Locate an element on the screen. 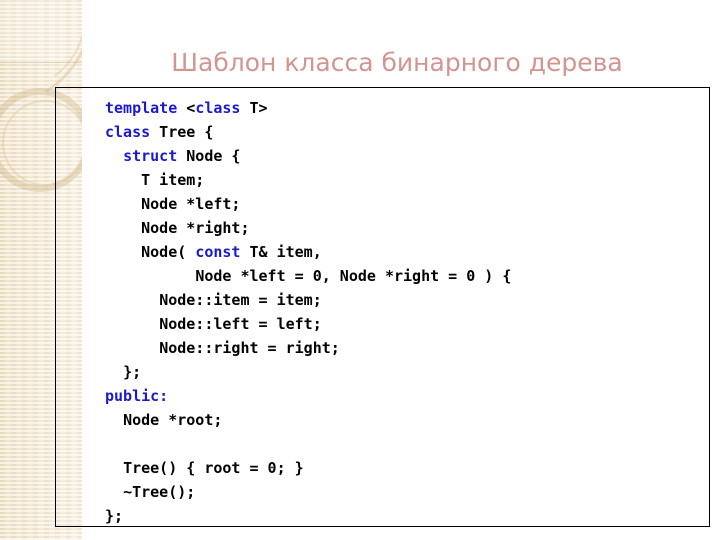  code-text: T> is located at coordinates (254, 108).